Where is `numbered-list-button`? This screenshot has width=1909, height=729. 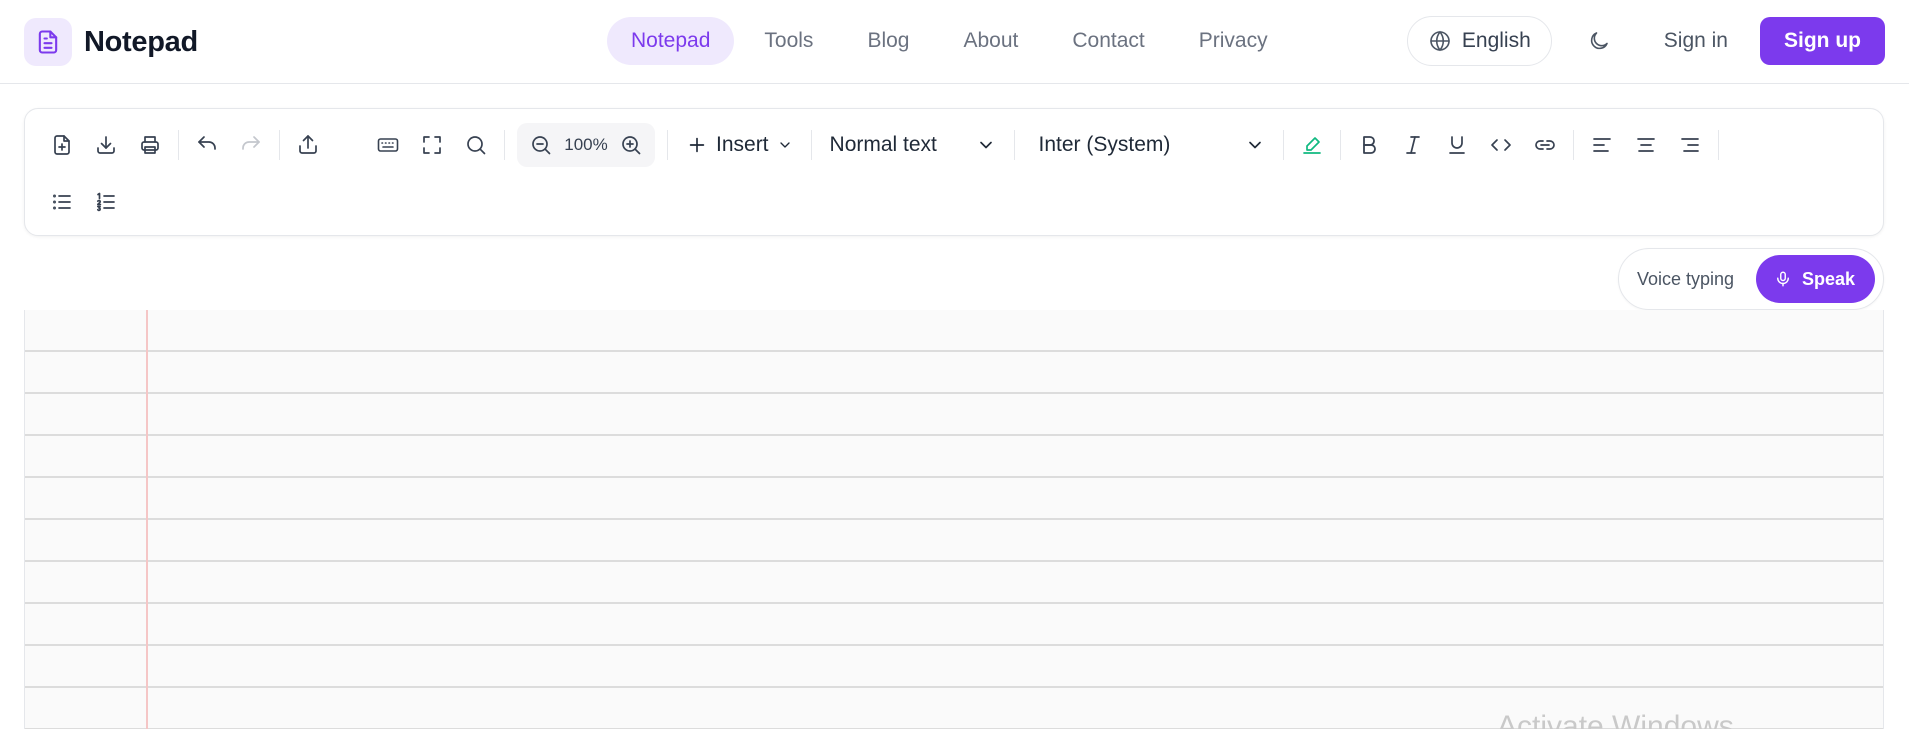 numbered-list-button is located at coordinates (106, 202).